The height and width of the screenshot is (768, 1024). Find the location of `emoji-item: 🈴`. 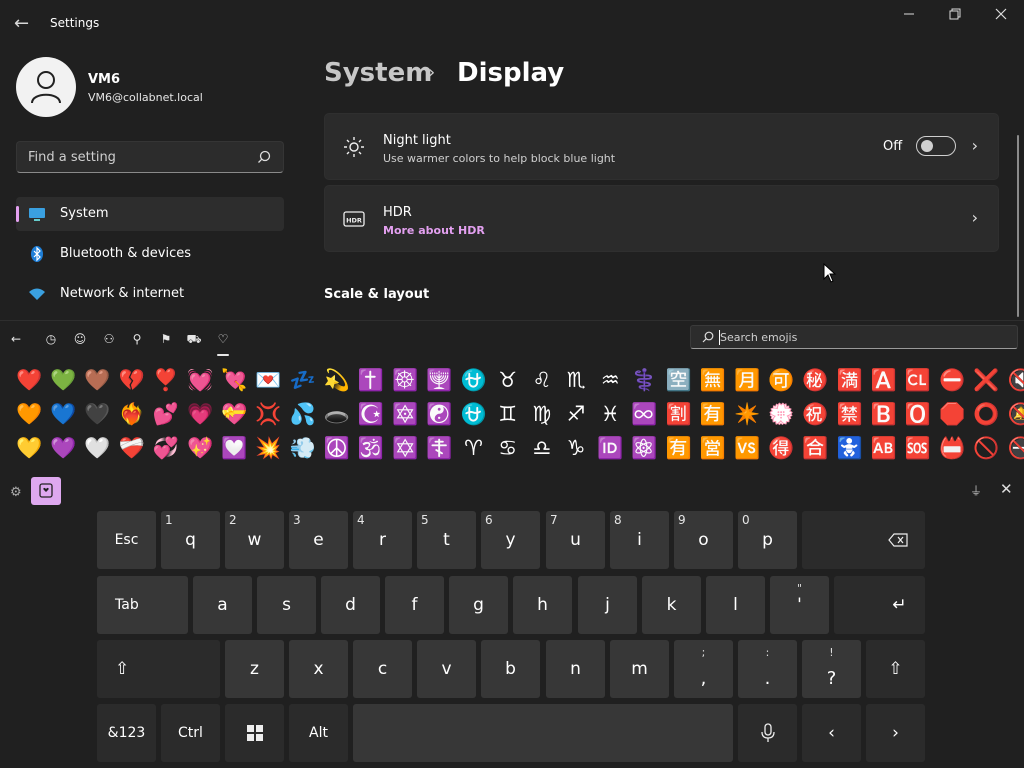

emoji-item: 🈴 is located at coordinates (815, 448).